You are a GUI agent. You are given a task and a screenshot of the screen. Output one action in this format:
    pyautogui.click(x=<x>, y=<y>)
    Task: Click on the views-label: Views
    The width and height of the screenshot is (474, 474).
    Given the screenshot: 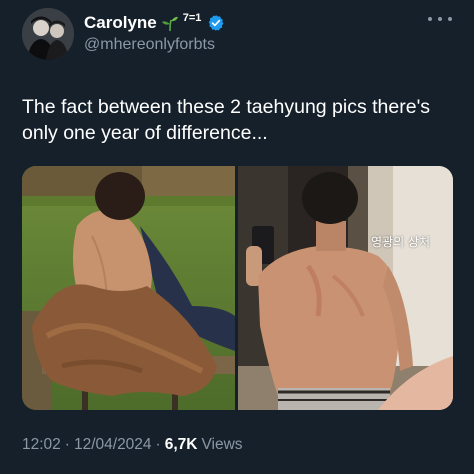 What is the action you would take?
    pyautogui.click(x=222, y=444)
    